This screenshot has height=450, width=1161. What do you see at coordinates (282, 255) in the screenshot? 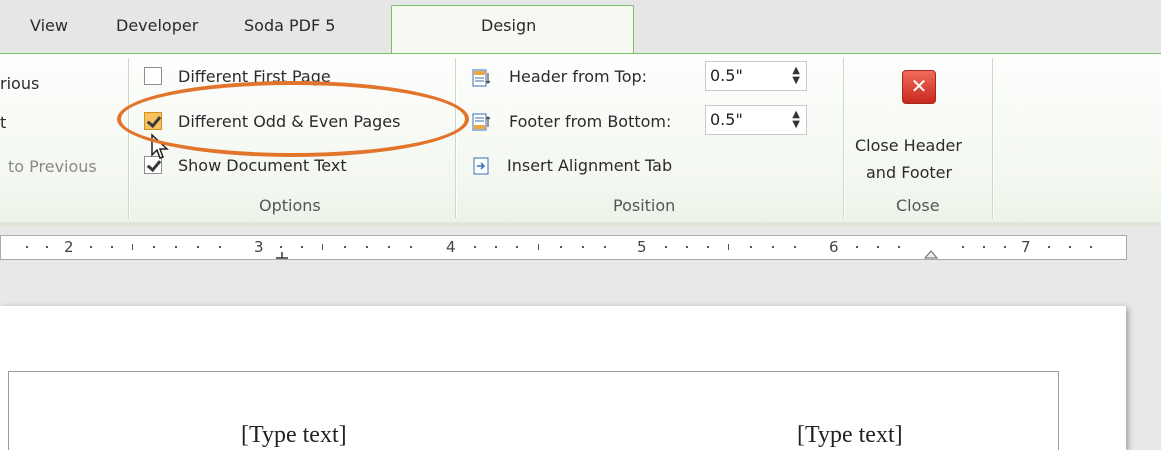
I see `tab-stop-marker-icon` at bounding box center [282, 255].